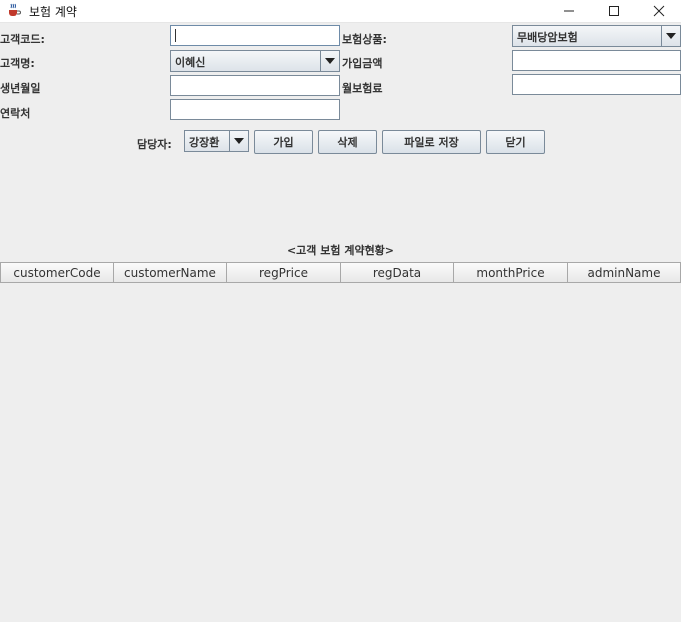  I want to click on close-dialog-button: 닫기, so click(515, 142).